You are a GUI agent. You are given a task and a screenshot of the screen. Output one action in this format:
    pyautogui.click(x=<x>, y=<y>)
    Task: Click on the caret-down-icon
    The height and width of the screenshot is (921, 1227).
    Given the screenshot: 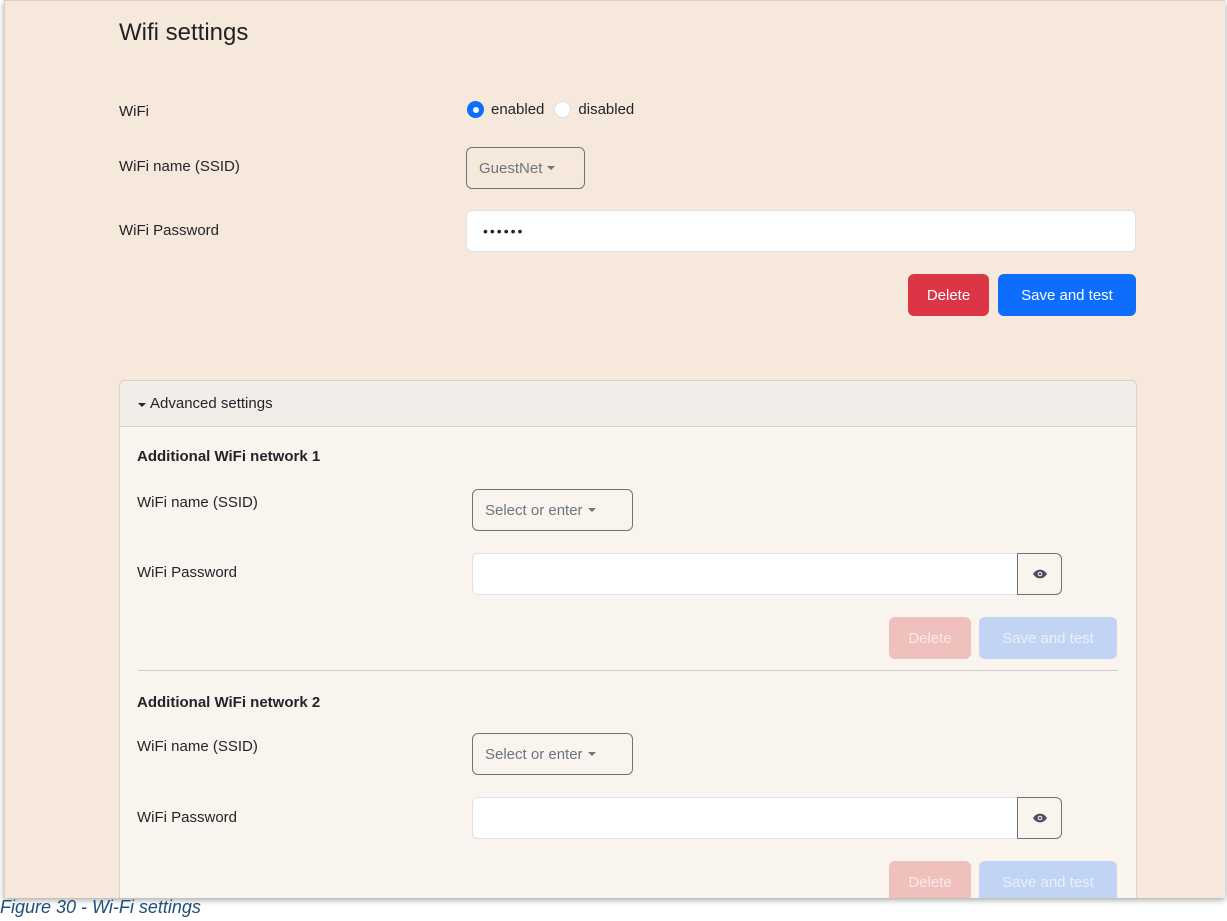 What is the action you would take?
    pyautogui.click(x=142, y=404)
    